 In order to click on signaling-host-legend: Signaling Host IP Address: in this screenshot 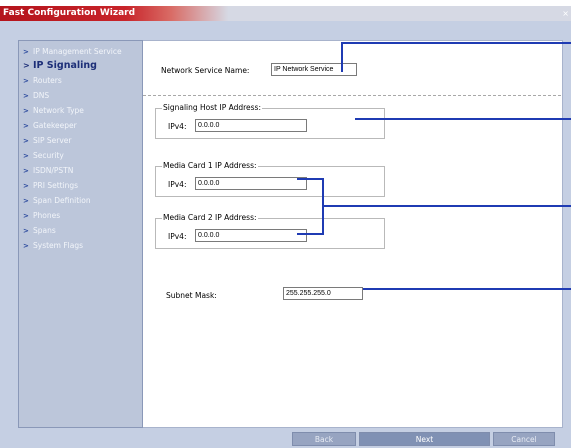, I will do `click(212, 108)`.